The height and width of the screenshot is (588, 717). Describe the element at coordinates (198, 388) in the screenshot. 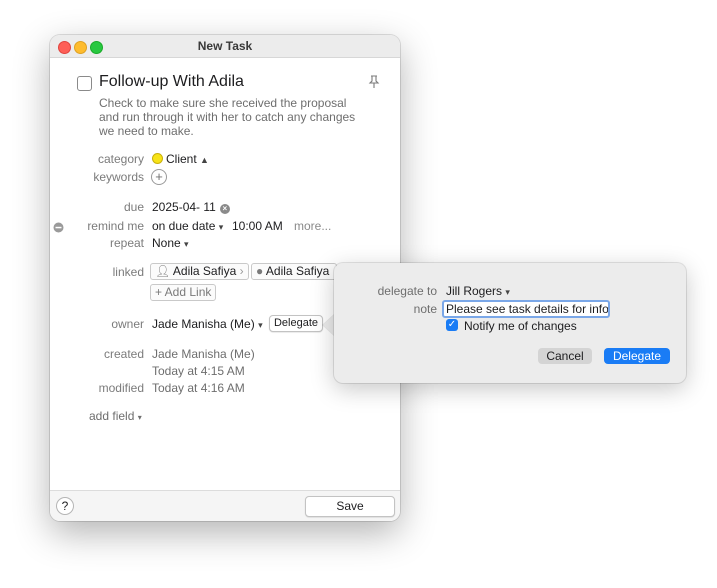

I see `modified-time: Today at 4:16 AM` at that location.